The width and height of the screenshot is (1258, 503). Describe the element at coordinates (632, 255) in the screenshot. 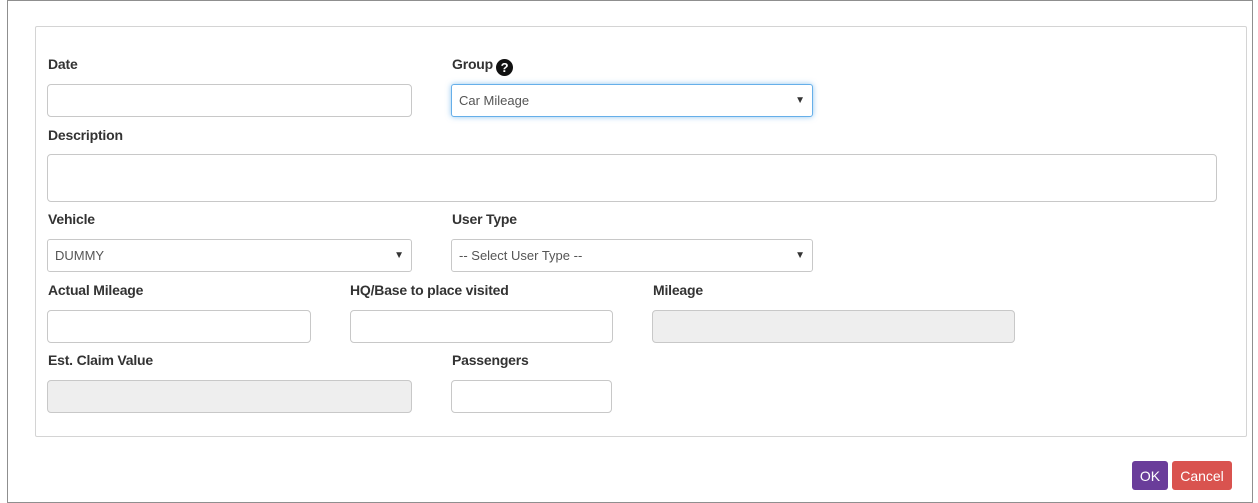

I see `user-type-select: -- Select User Type -- ▼` at that location.